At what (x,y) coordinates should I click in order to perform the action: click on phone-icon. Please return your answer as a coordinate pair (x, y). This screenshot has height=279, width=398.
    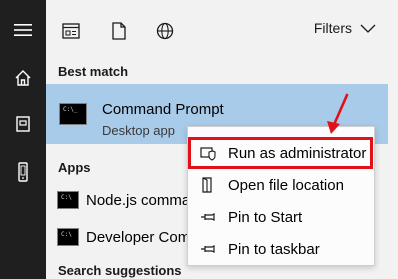
    Looking at the image, I should click on (23, 172).